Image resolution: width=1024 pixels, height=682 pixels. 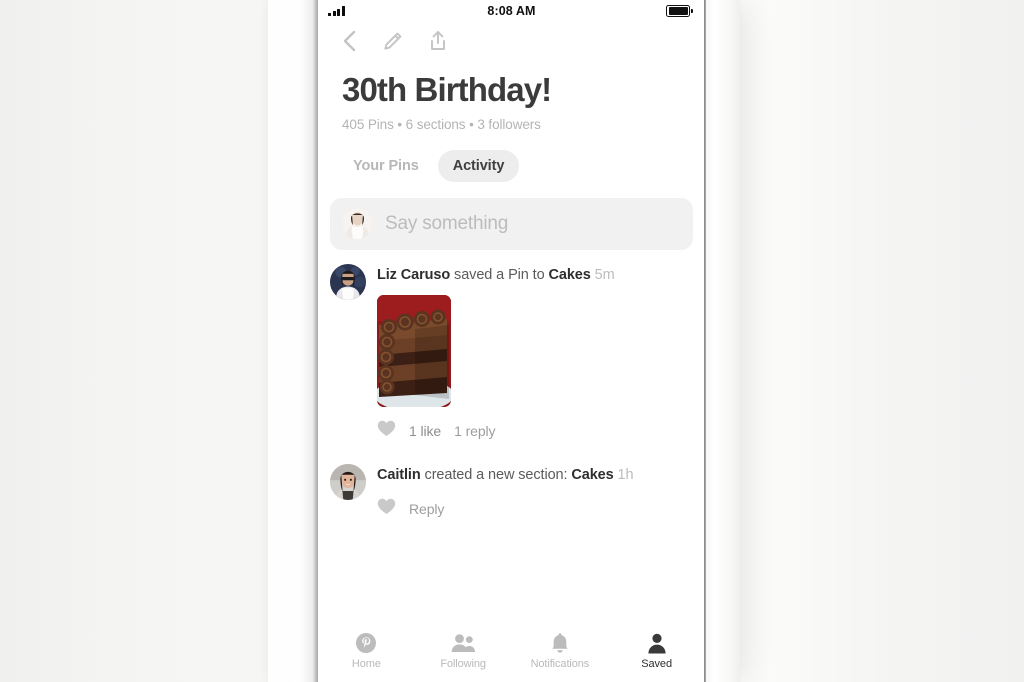 I want to click on reply-label: Reply, so click(x=426, y=509).